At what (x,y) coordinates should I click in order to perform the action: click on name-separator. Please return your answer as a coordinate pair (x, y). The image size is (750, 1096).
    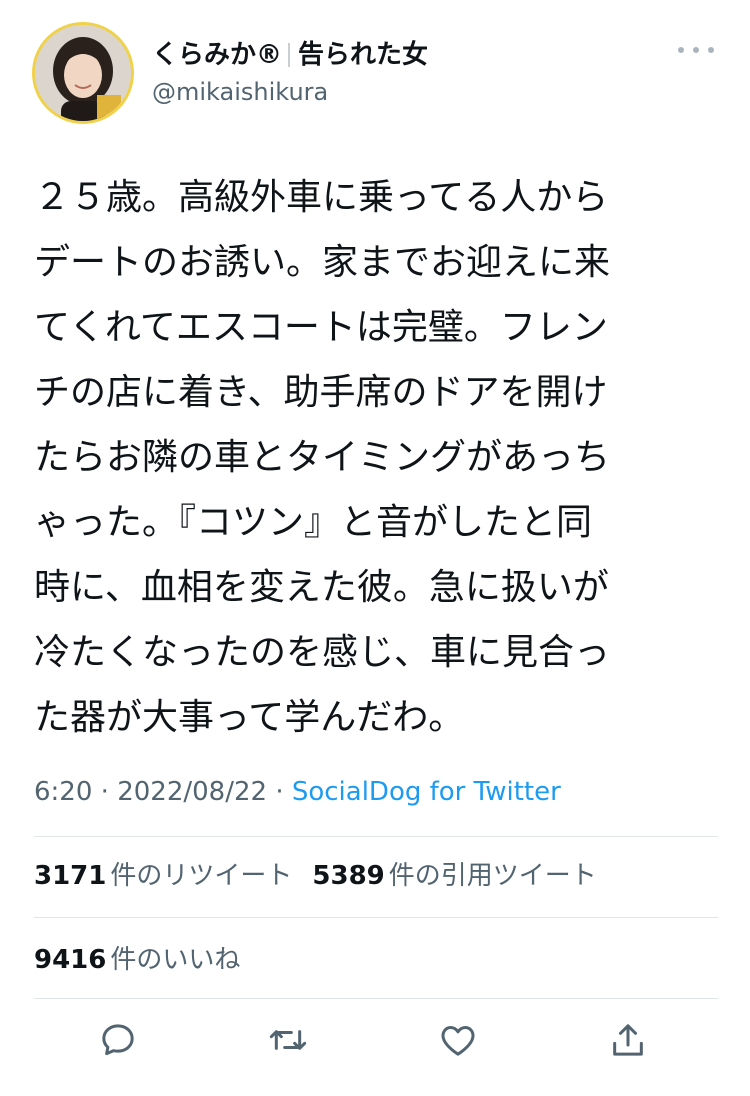
    Looking at the image, I should click on (289, 55).